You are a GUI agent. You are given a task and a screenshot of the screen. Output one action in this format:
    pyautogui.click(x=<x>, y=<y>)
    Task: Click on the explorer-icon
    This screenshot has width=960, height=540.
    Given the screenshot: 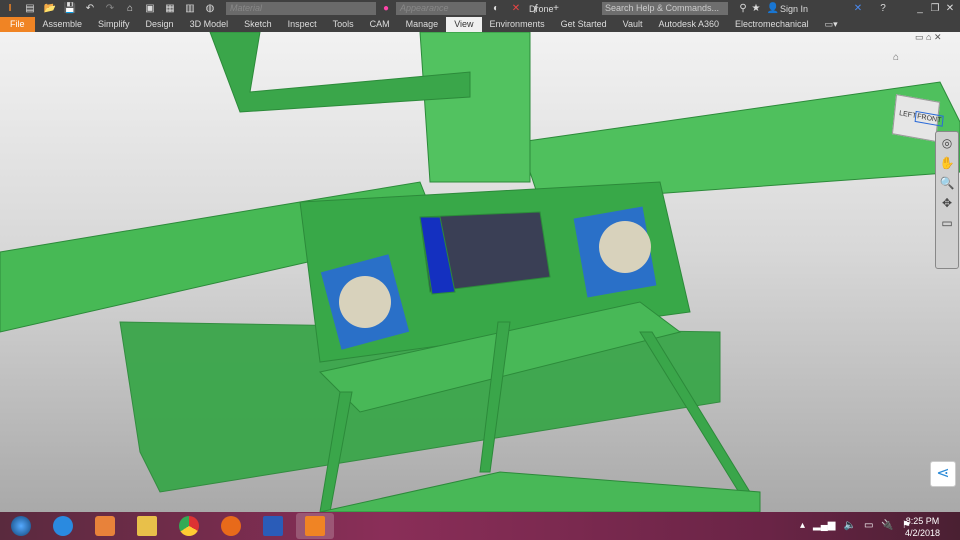 What is the action you would take?
    pyautogui.click(x=147, y=526)
    